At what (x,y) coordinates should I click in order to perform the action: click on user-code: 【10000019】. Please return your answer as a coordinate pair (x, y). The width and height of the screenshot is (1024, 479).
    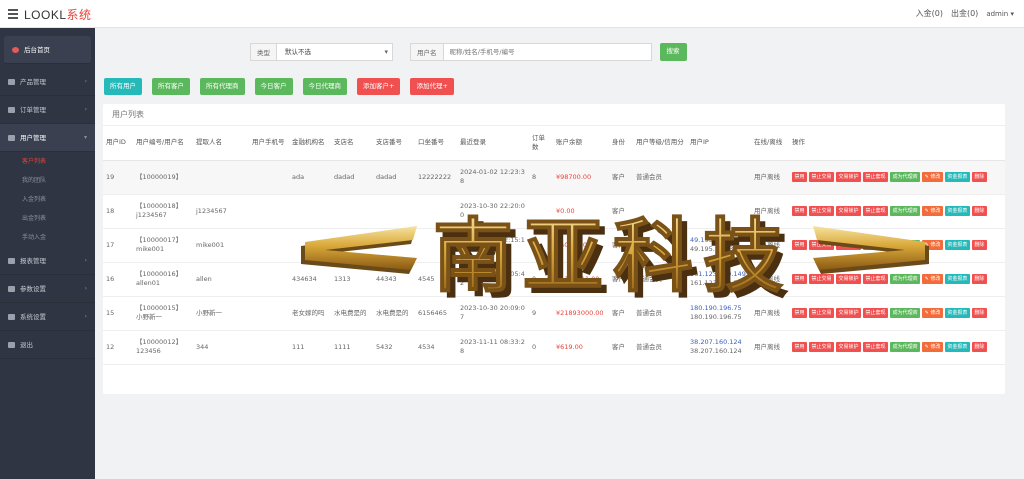
    Looking at the image, I should click on (159, 176).